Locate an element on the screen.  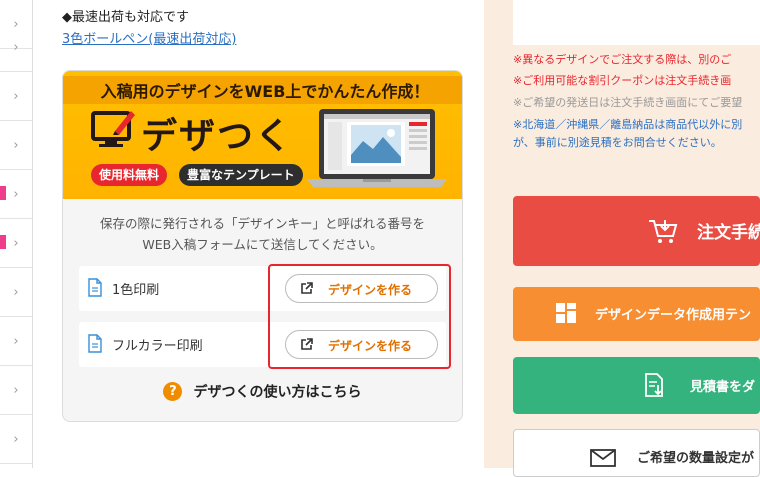
instructions-line-2: WEB入稿フォームにて送信してください。 is located at coordinates (262, 244).